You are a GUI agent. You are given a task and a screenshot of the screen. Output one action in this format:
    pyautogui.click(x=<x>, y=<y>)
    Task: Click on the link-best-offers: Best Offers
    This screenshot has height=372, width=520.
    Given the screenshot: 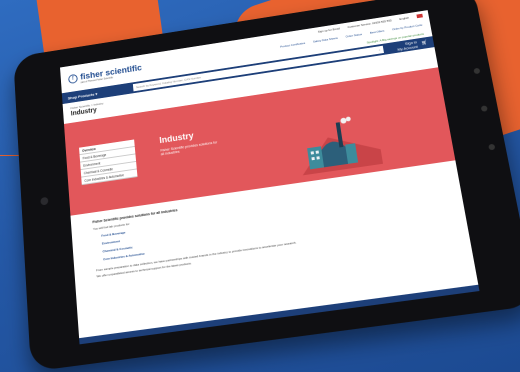 What is the action you would take?
    pyautogui.click(x=377, y=32)
    